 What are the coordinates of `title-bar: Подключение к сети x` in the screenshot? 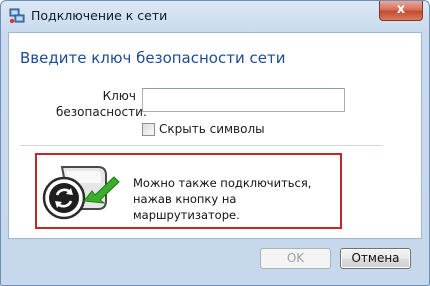 It's located at (215, 16).